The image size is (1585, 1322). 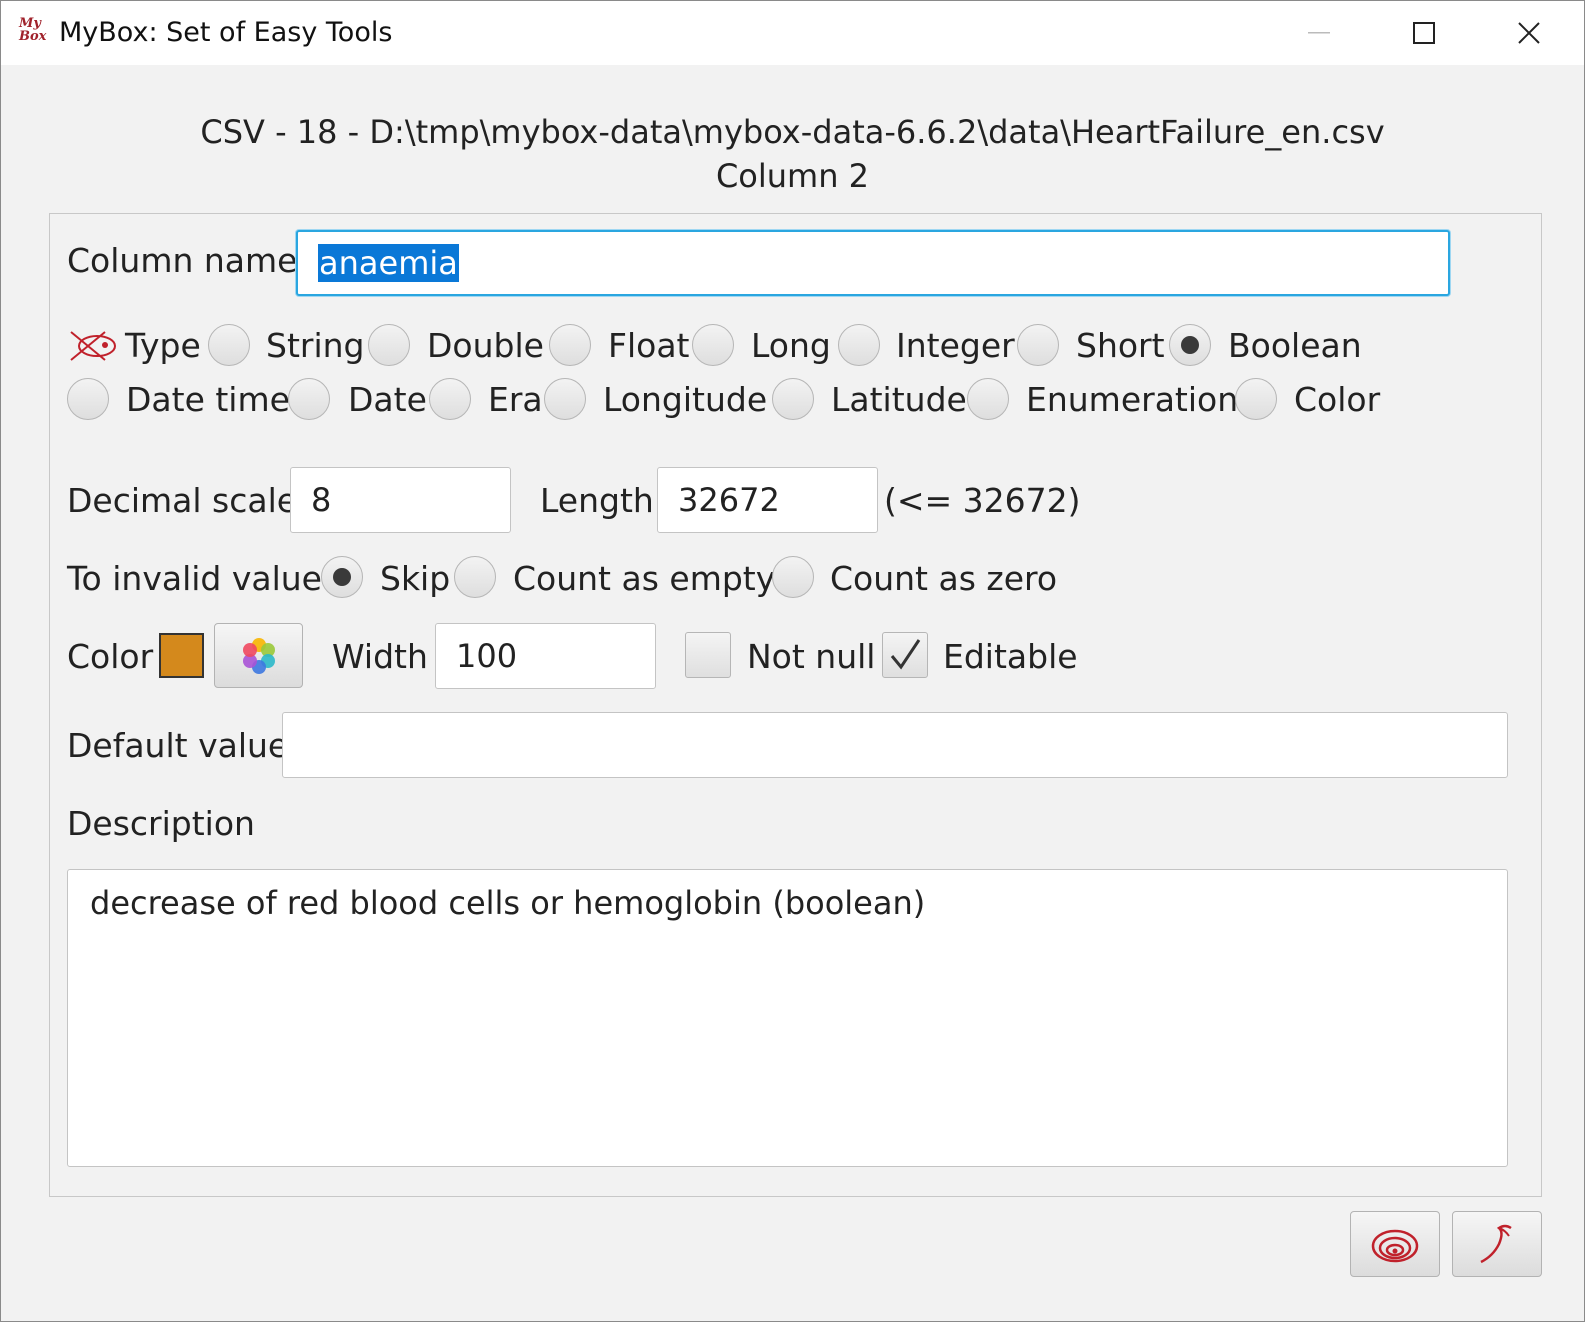 I want to click on length-label: Length, so click(x=597, y=500).